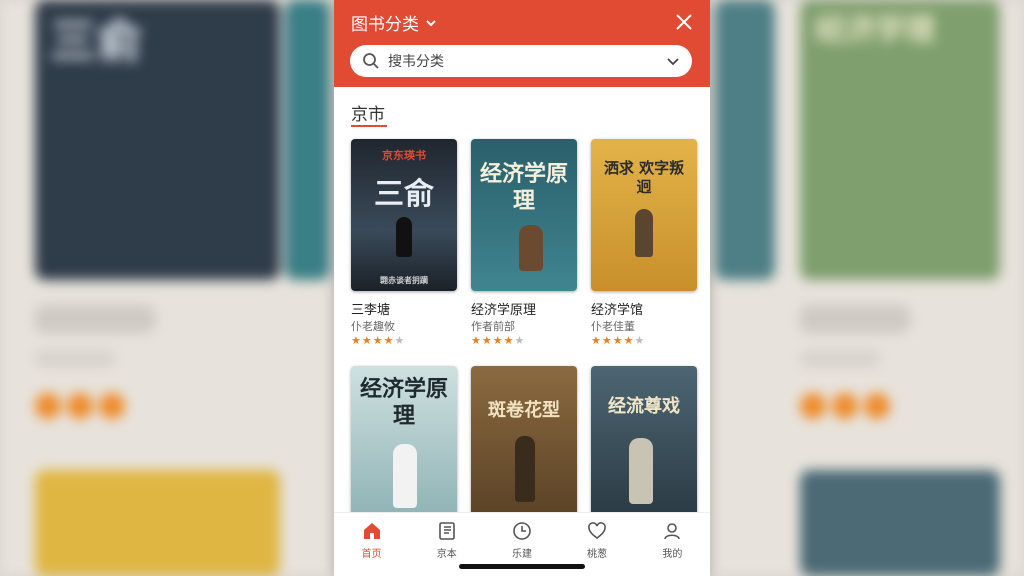 This screenshot has width=1024, height=576. What do you see at coordinates (372, 544) in the screenshot?
I see `tab-home: 首页` at bounding box center [372, 544].